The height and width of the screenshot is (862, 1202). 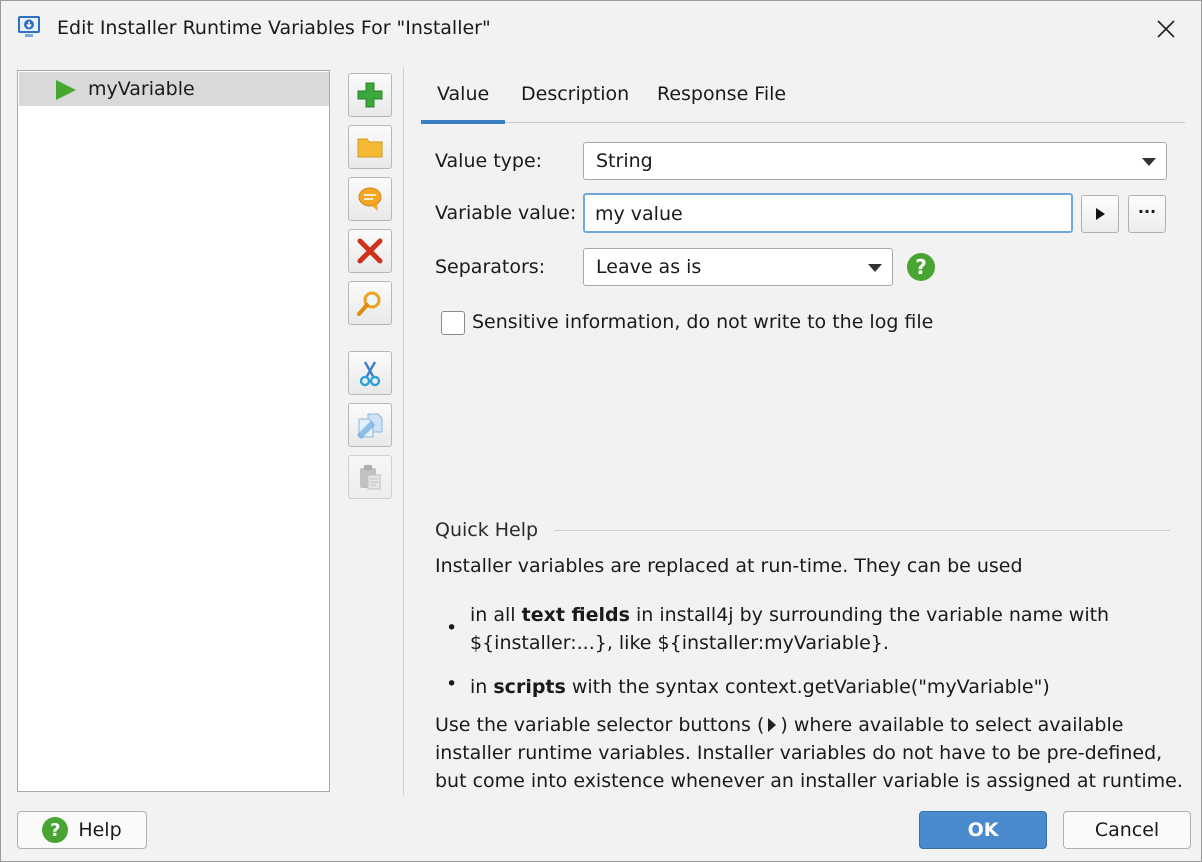 I want to click on variable-value-input, so click(x=825, y=214).